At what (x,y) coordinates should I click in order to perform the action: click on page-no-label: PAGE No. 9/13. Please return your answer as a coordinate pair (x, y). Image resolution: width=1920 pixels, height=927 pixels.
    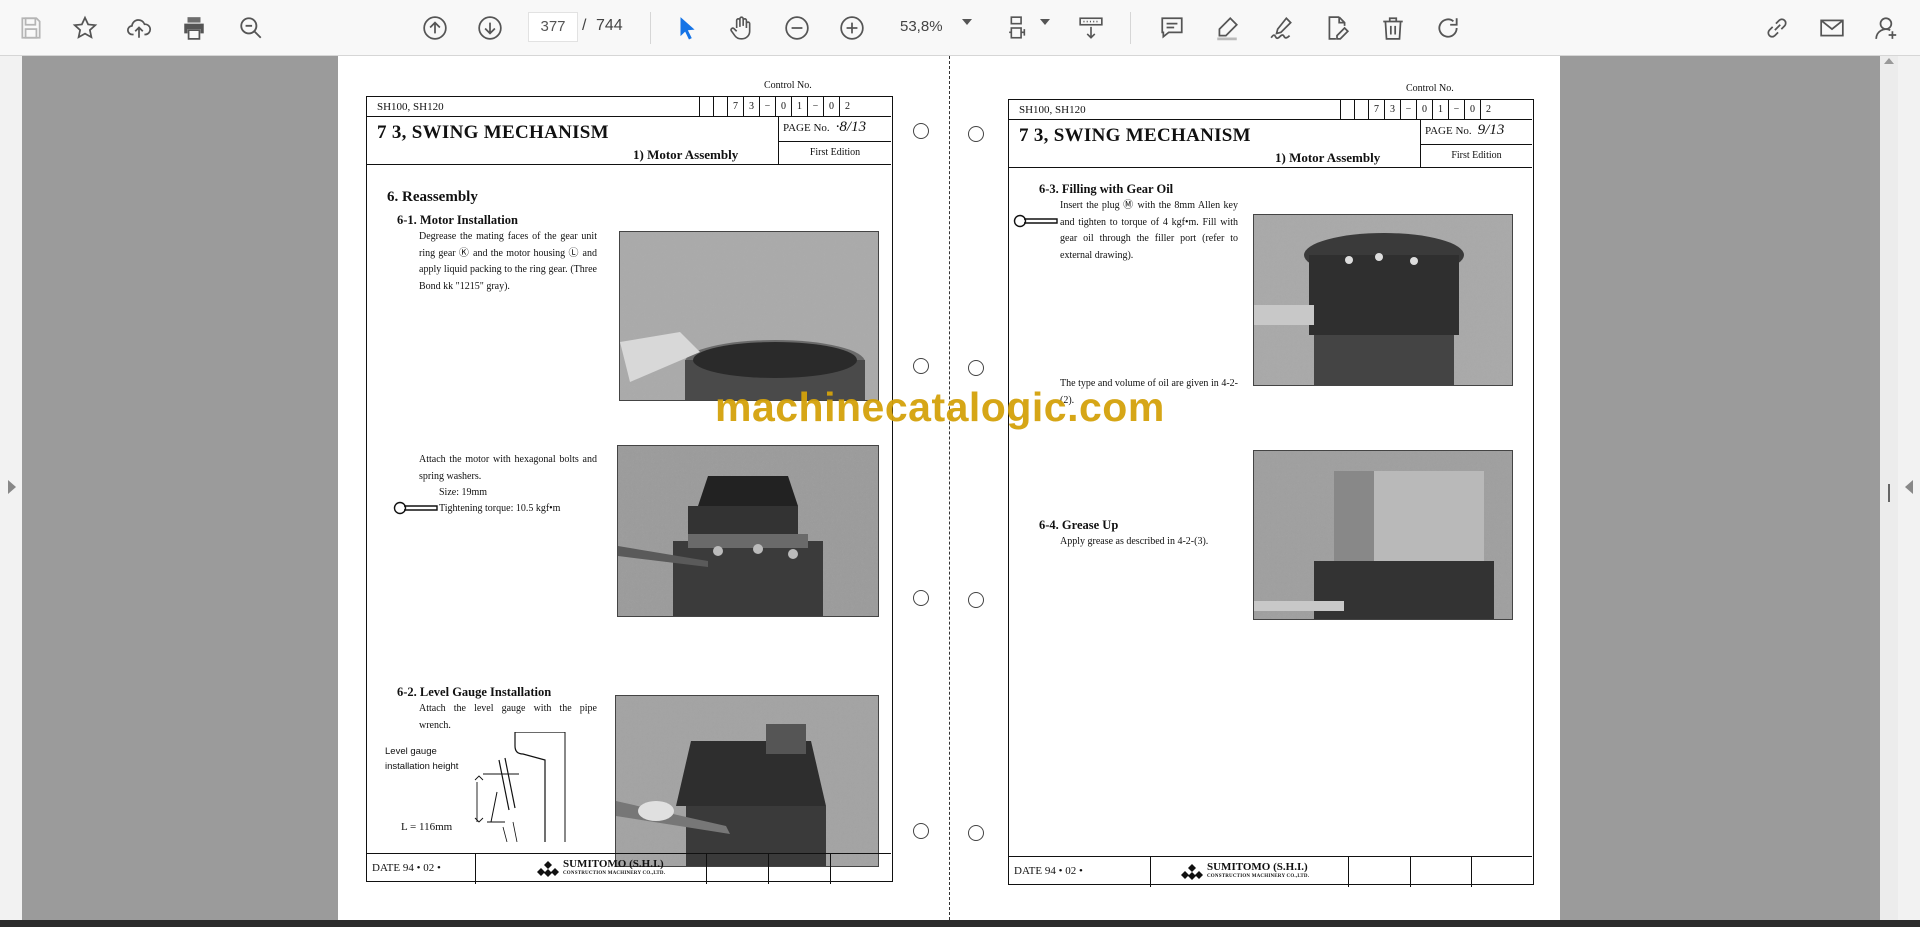
    Looking at the image, I should click on (1465, 130).